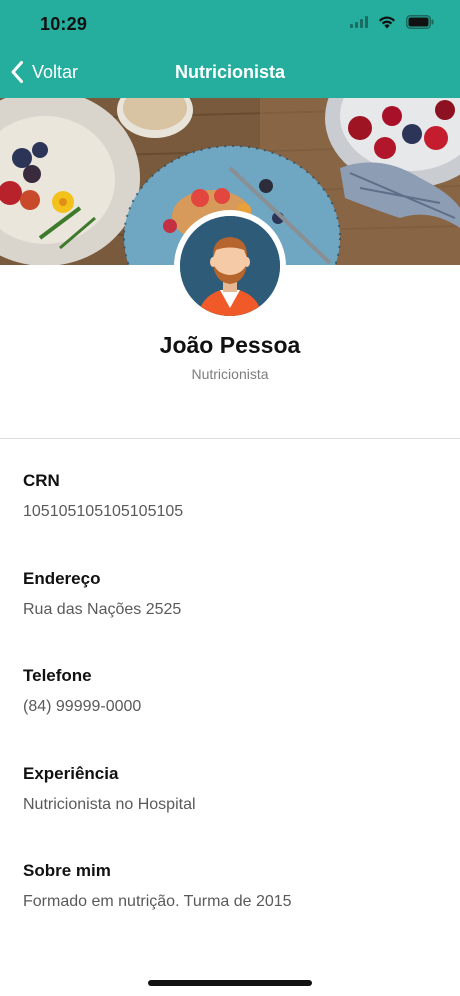  I want to click on detail-value: Rua das Nações 2525, so click(102, 609).